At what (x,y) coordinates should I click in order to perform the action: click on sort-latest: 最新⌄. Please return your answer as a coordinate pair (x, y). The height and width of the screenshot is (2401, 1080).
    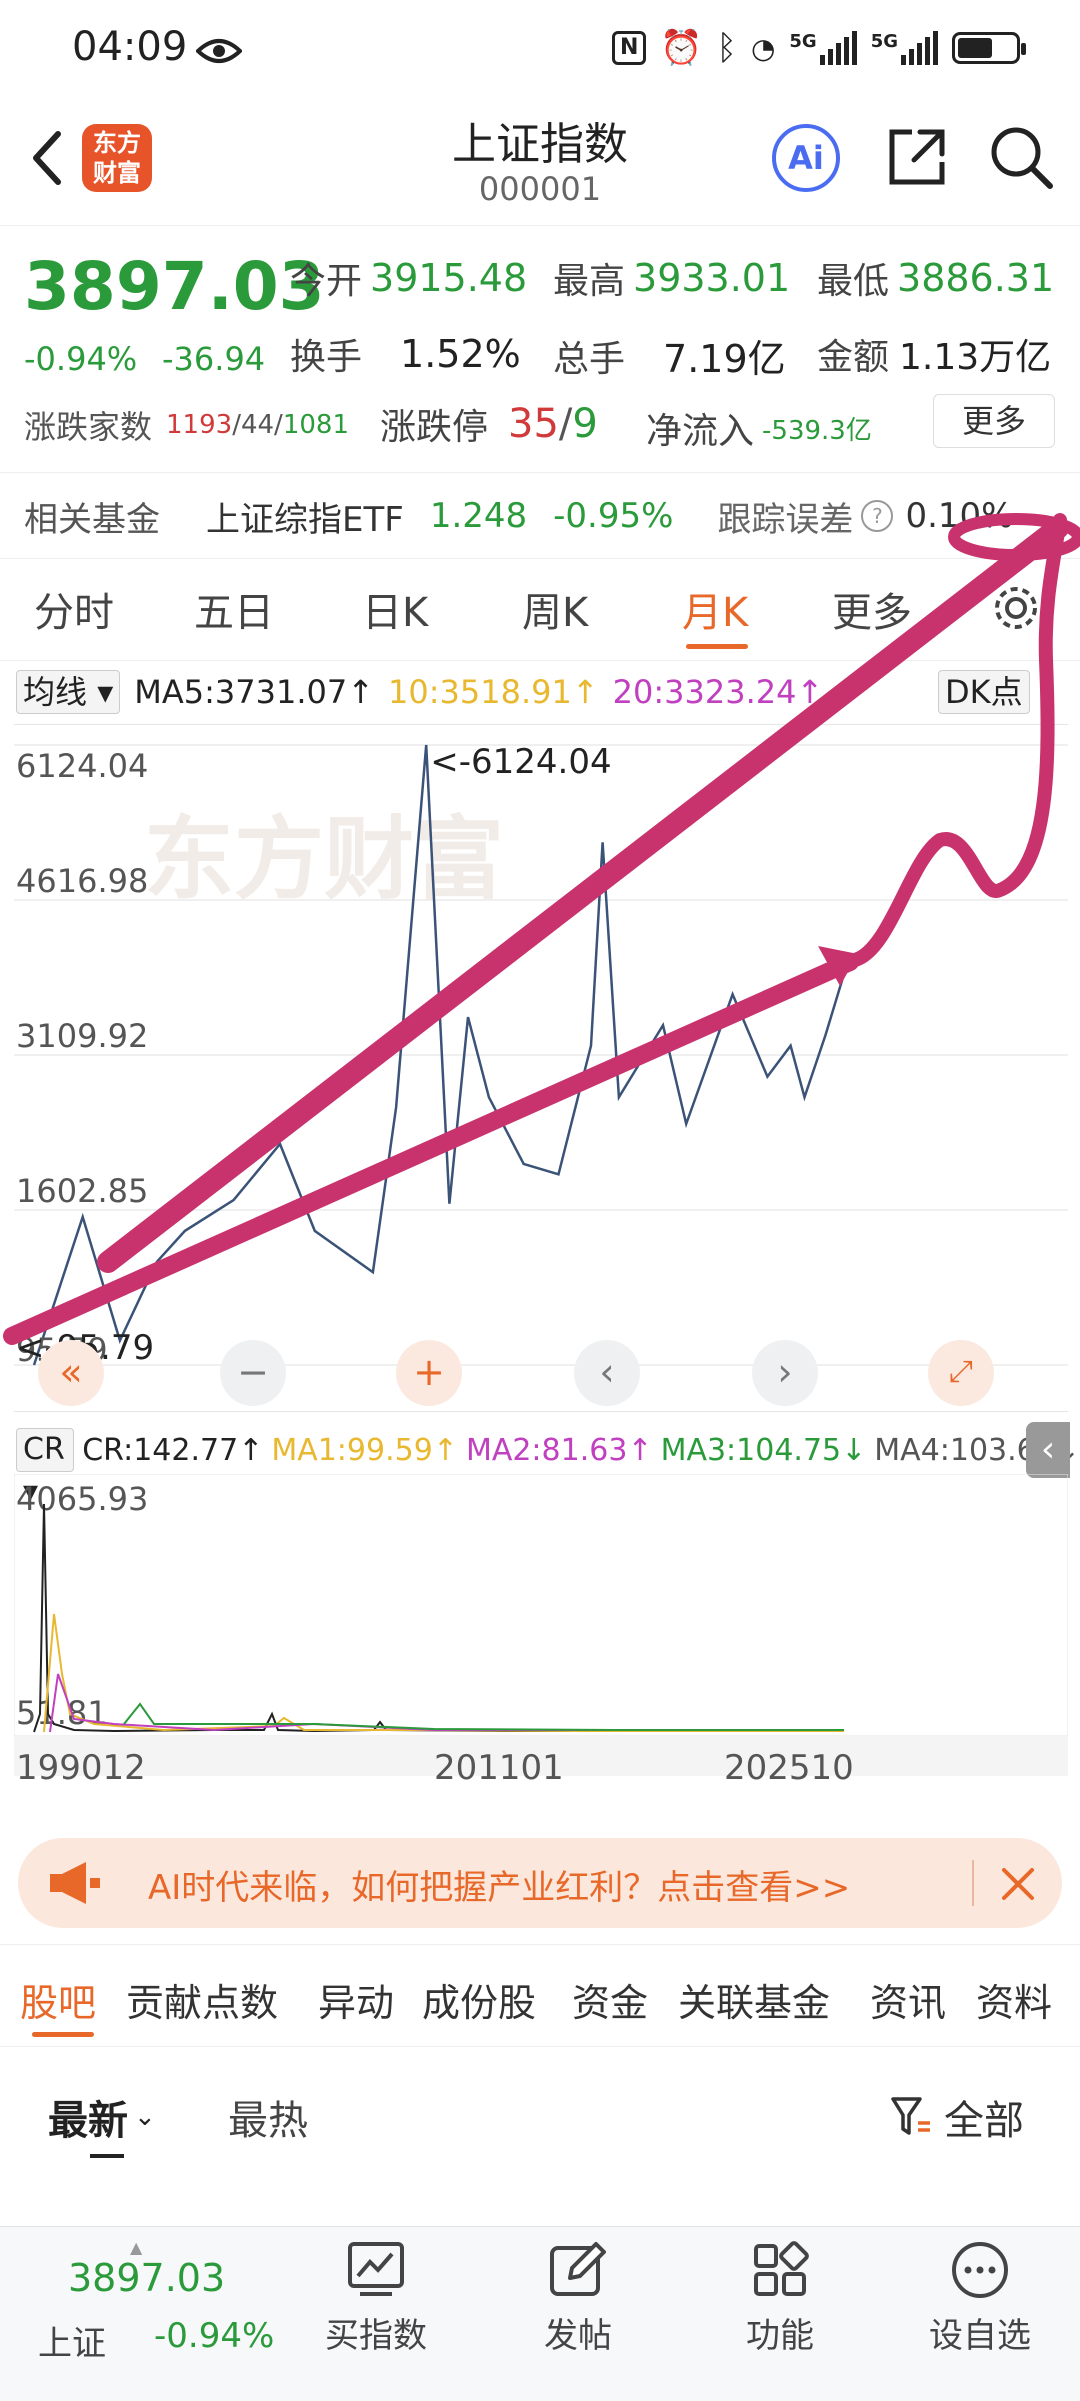
    Looking at the image, I should click on (102, 2117).